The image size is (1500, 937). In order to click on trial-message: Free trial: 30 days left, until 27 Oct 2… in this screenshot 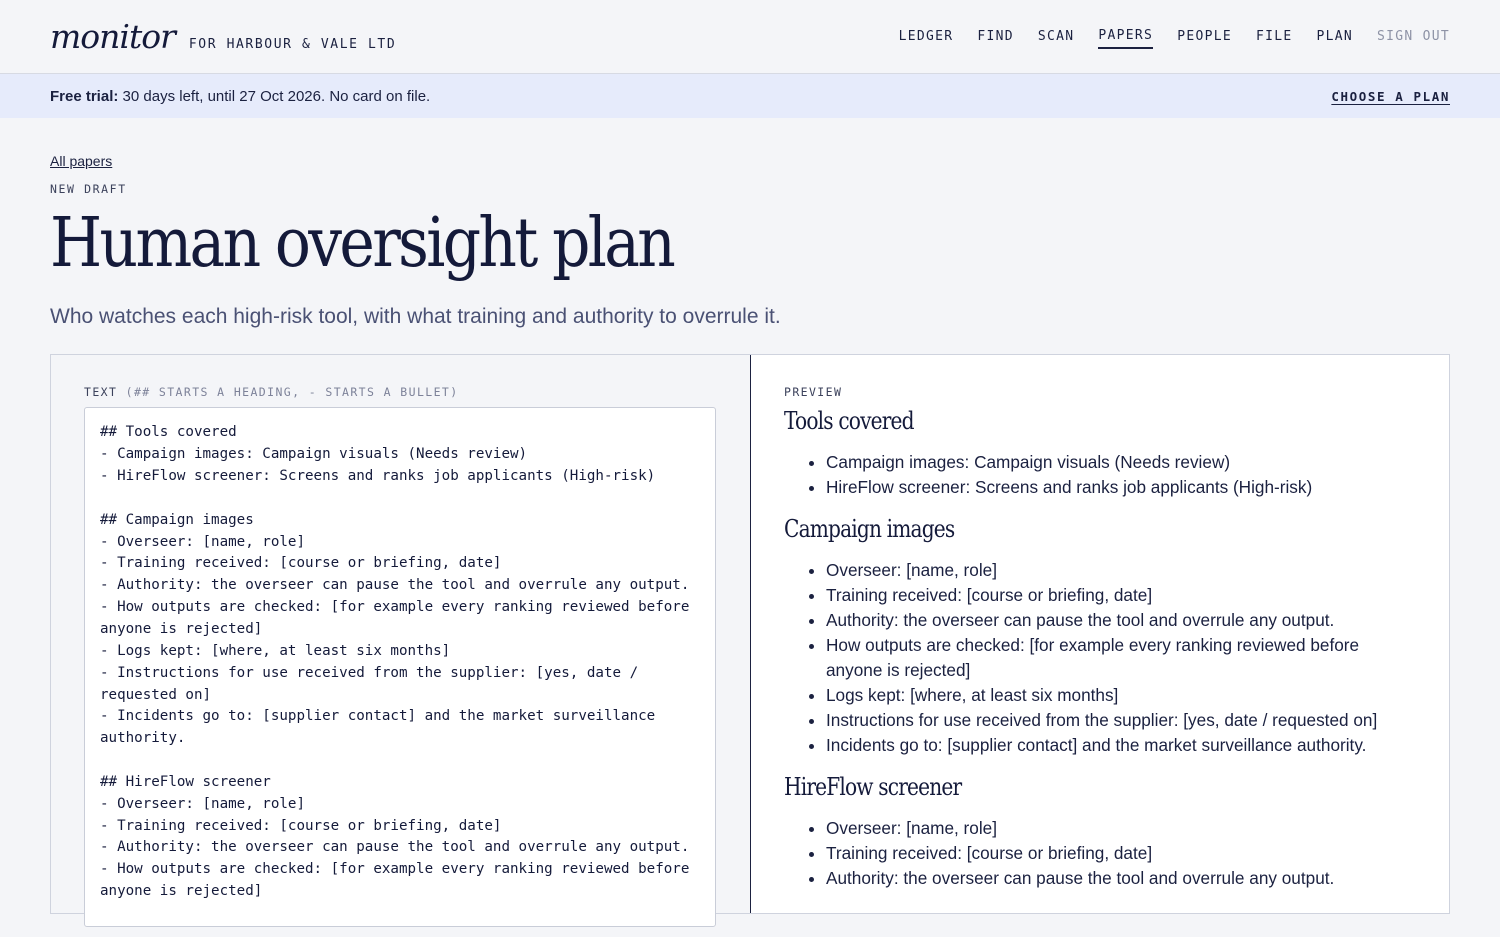, I will do `click(240, 96)`.